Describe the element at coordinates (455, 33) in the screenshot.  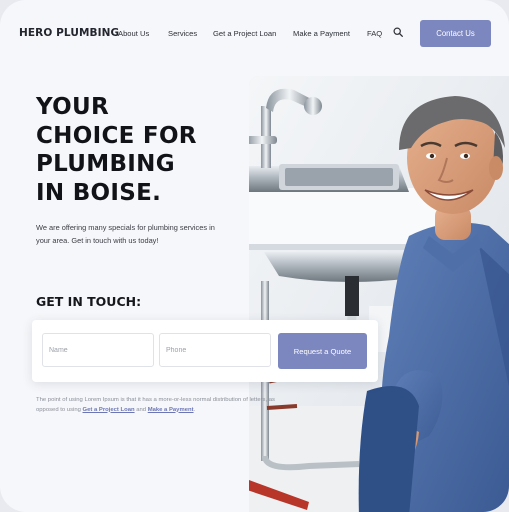
I see `contact-us-button: Contact Us` at that location.